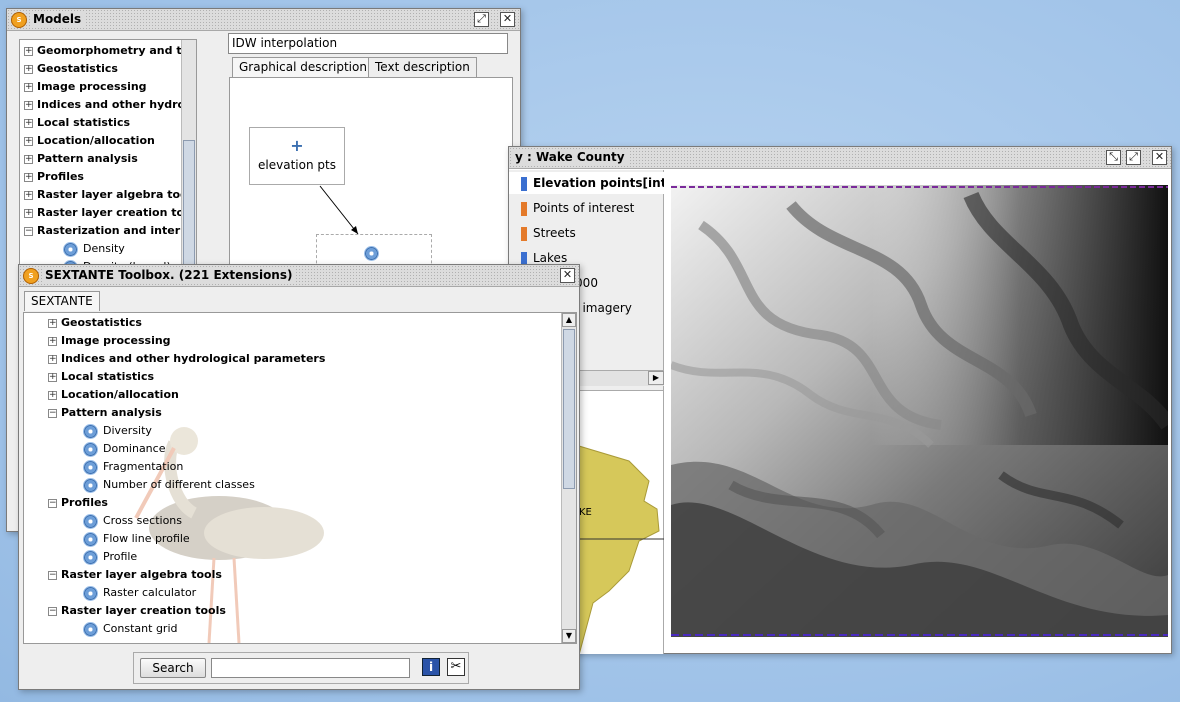 Image resolution: width=1180 pixels, height=702 pixels. I want to click on tree-item-row: Flow line profile, so click(137, 539).